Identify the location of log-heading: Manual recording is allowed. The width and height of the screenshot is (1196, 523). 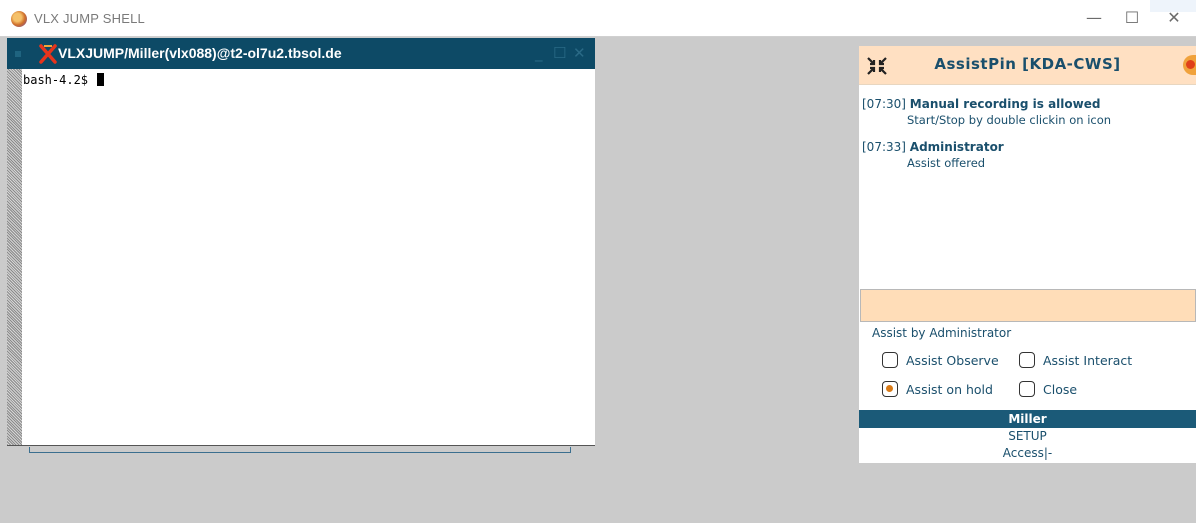
(1005, 104).